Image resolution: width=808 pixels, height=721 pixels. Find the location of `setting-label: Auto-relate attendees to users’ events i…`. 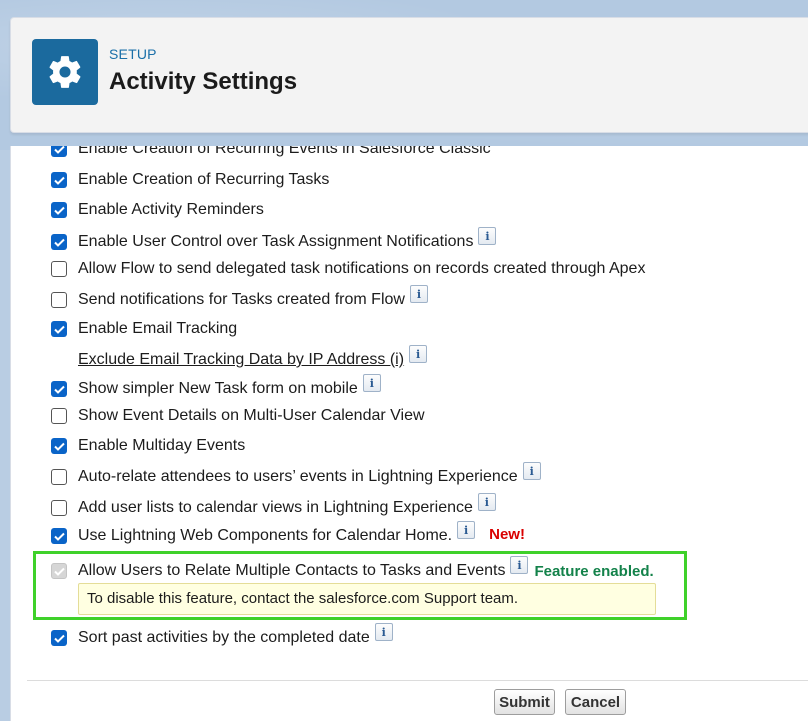

setting-label: Auto-relate attendees to users’ events i… is located at coordinates (298, 476).